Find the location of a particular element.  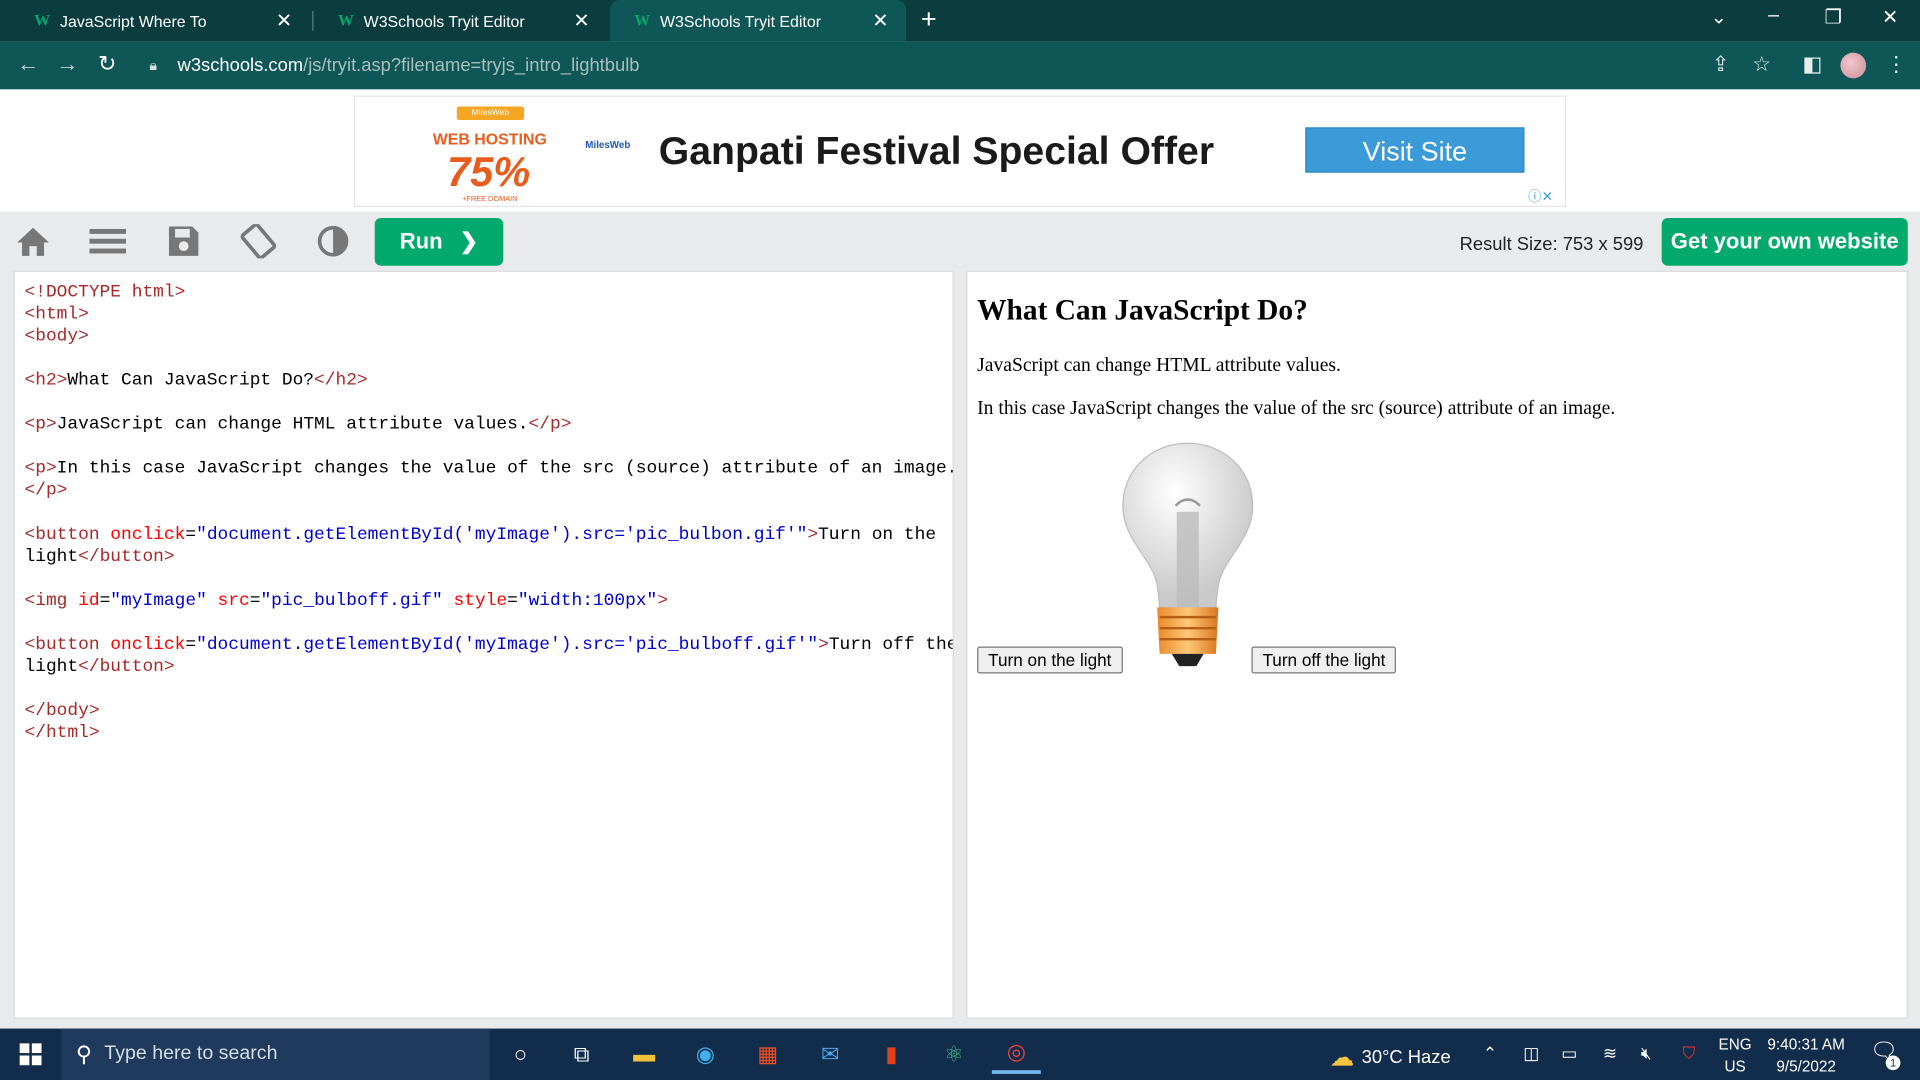

tab-tryit-editor-2: W W3Schools Tryit Editor ✕ is located at coordinates (758, 21).